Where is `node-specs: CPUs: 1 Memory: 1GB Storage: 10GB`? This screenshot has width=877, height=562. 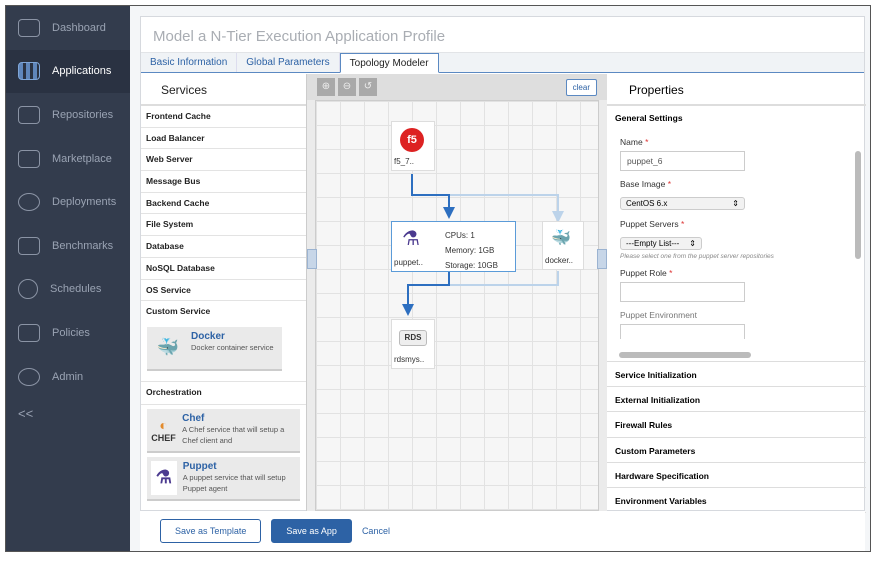 node-specs: CPUs: 1 Memory: 1GB Storage: 10GB is located at coordinates (471, 250).